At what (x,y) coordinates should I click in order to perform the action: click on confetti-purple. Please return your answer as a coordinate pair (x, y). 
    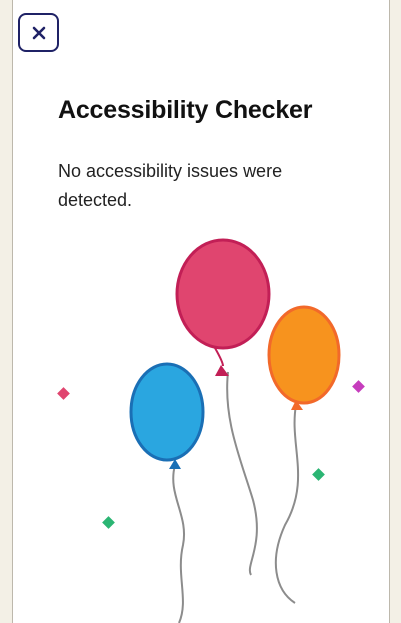
    Looking at the image, I should click on (358, 386).